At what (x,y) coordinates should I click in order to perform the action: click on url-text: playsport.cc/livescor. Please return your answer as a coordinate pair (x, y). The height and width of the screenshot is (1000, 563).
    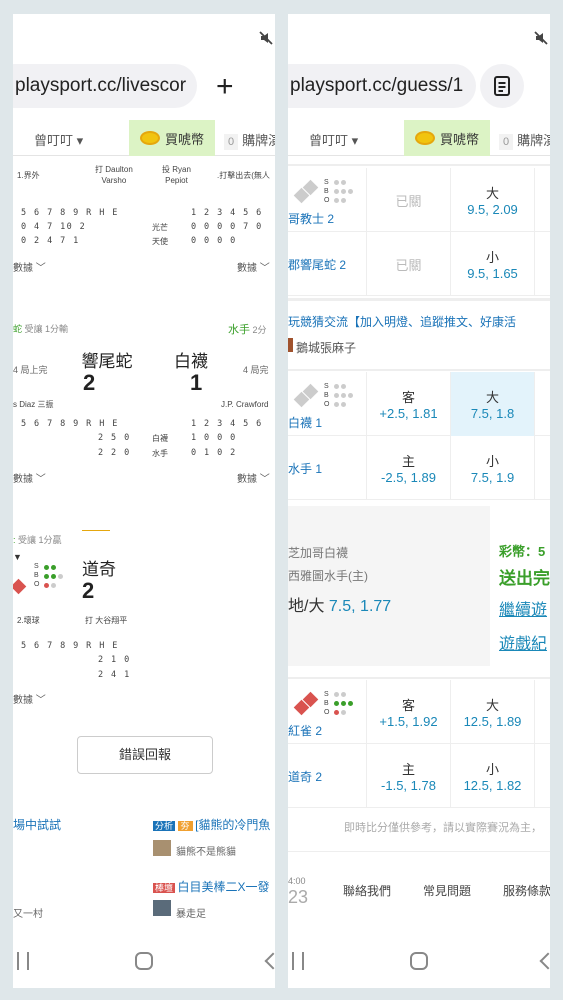
    Looking at the image, I should click on (101, 85).